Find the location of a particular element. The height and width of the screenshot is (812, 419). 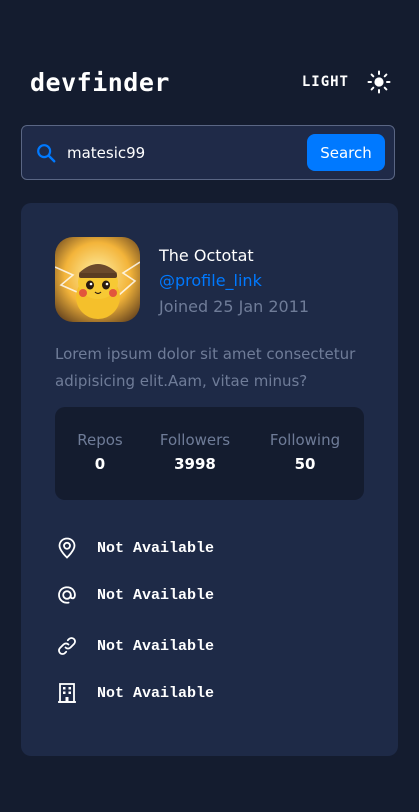

search-icon is located at coordinates (46, 152).